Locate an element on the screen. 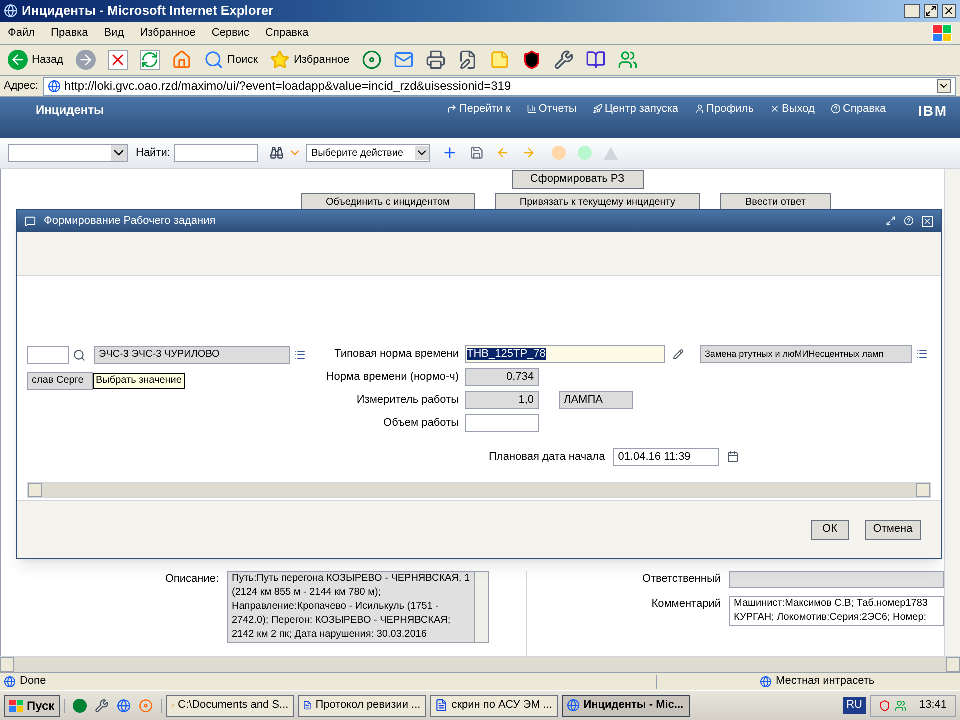 This screenshot has width=960, height=720. select-field is located at coordinates (68, 153).